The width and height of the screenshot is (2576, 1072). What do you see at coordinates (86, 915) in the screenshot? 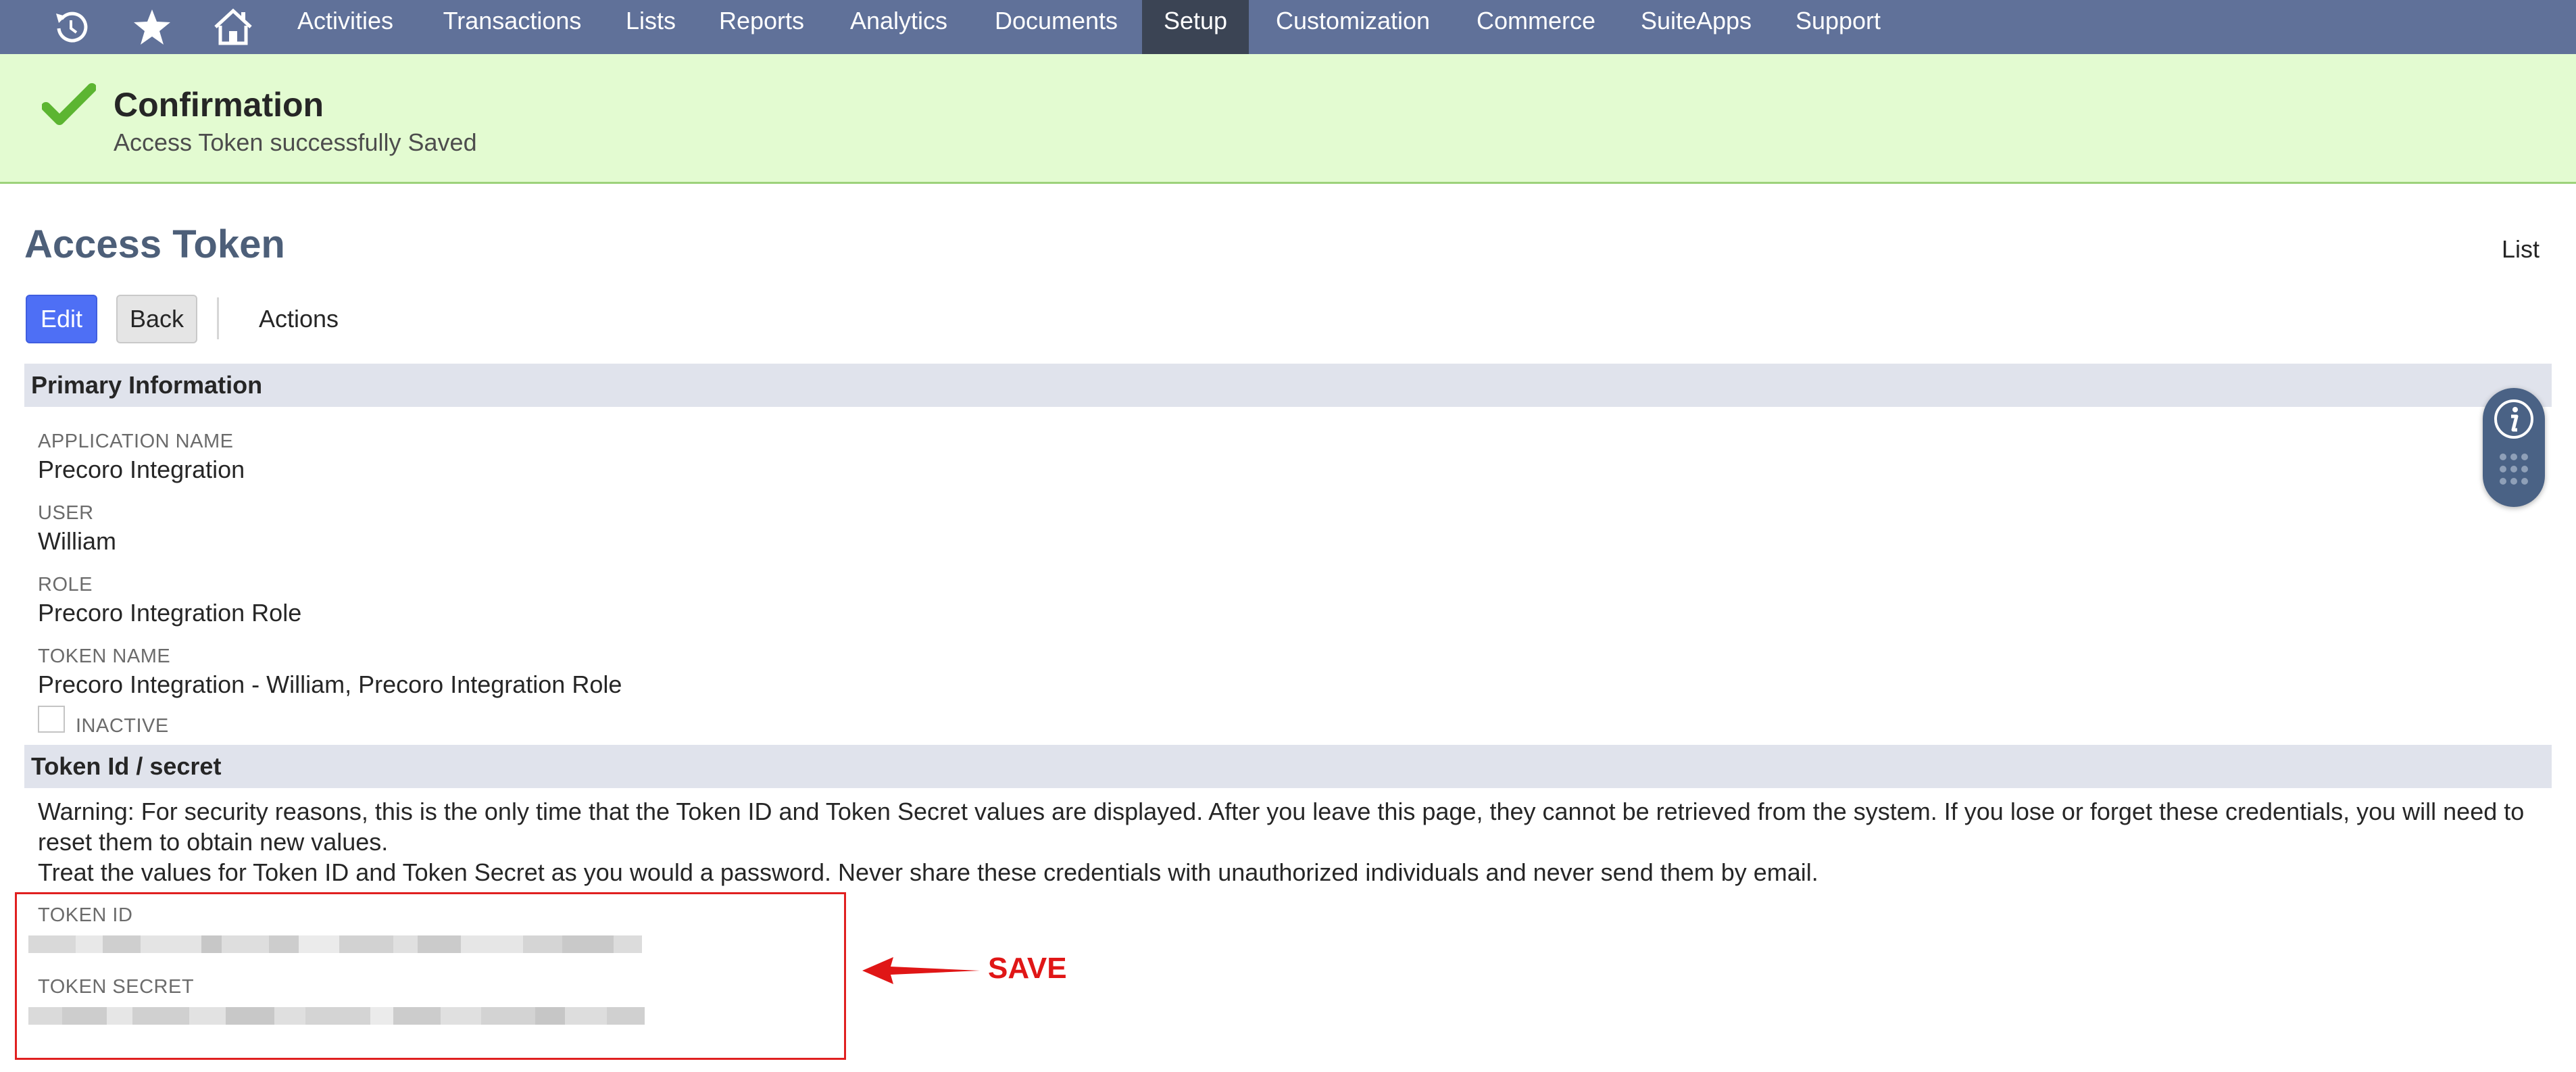
I see `token-id-label: TOKEN ID` at bounding box center [86, 915].